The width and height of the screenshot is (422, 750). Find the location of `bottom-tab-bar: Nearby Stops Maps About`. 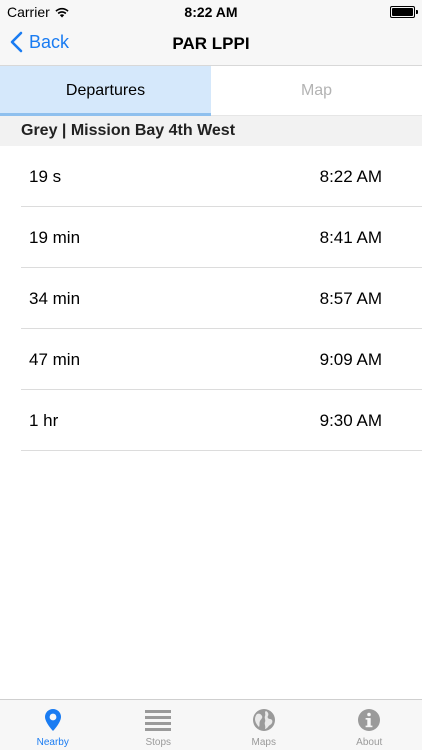

bottom-tab-bar: Nearby Stops Maps About is located at coordinates (211, 724).